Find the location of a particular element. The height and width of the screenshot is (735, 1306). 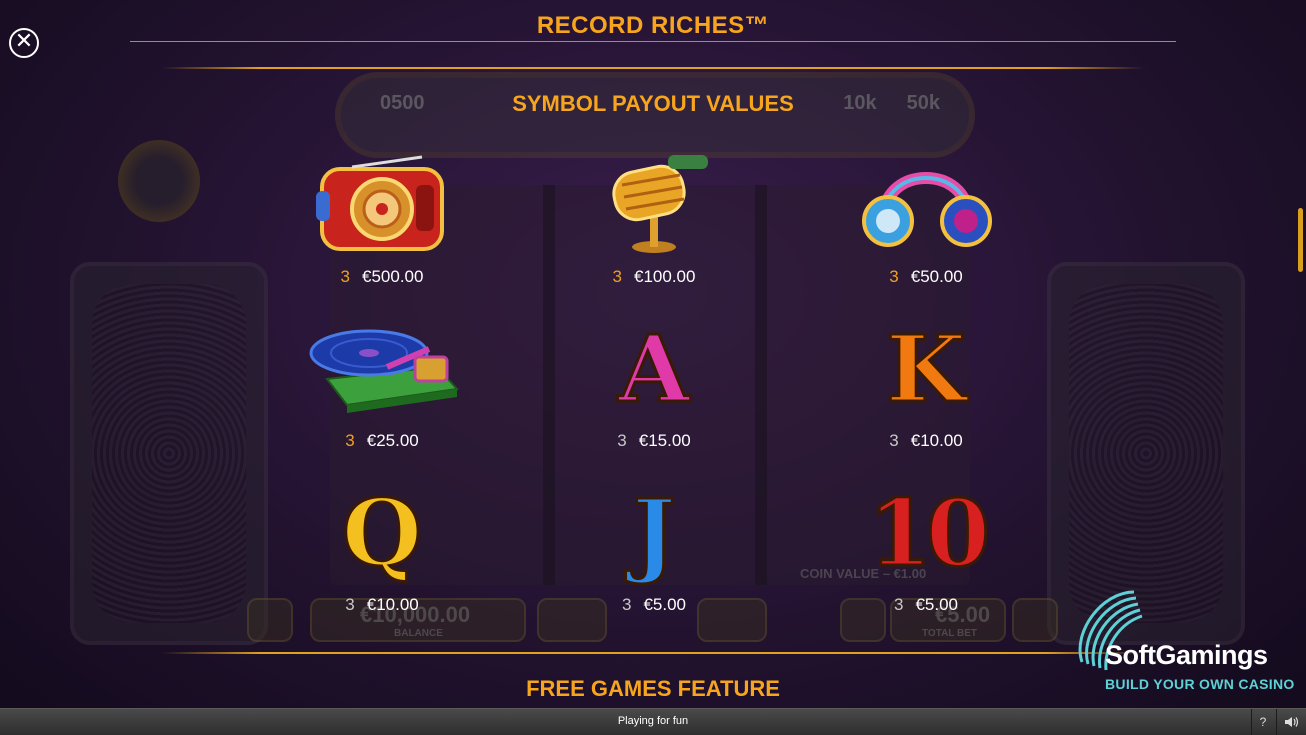

brand-tagline: BUILD YOUR OWN CASINO is located at coordinates (1200, 684).